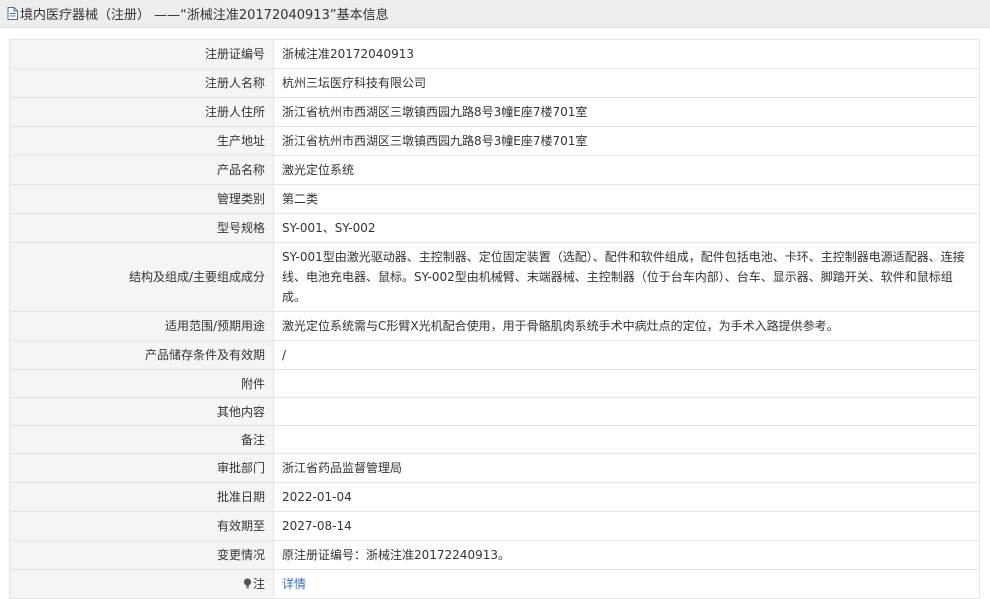 The height and width of the screenshot is (599, 990). Describe the element at coordinates (141, 383) in the screenshot. I see `row-label-attachment: 附件` at that location.